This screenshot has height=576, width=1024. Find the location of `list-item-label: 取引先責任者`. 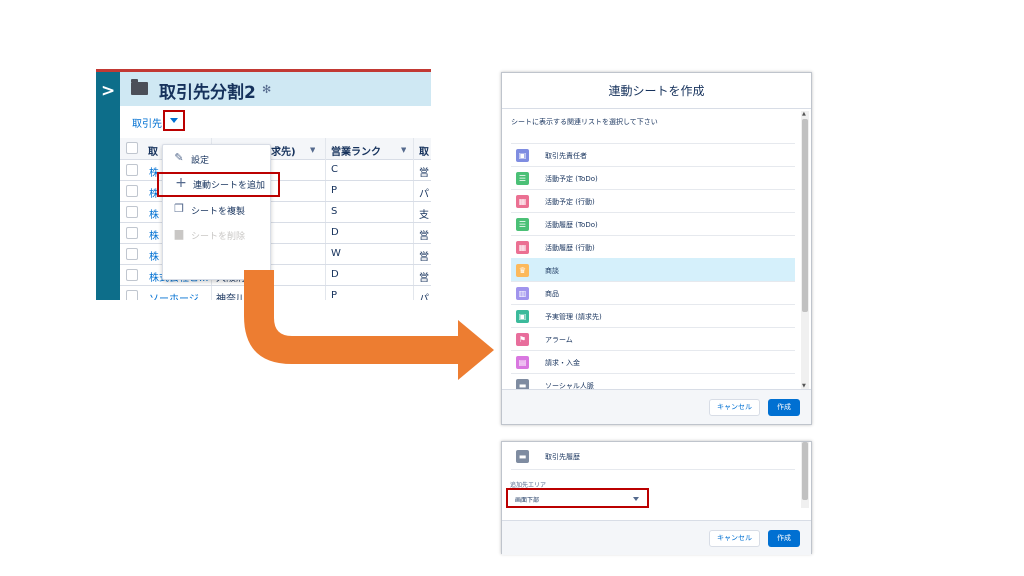

list-item-label: 取引先責任者 is located at coordinates (566, 156).